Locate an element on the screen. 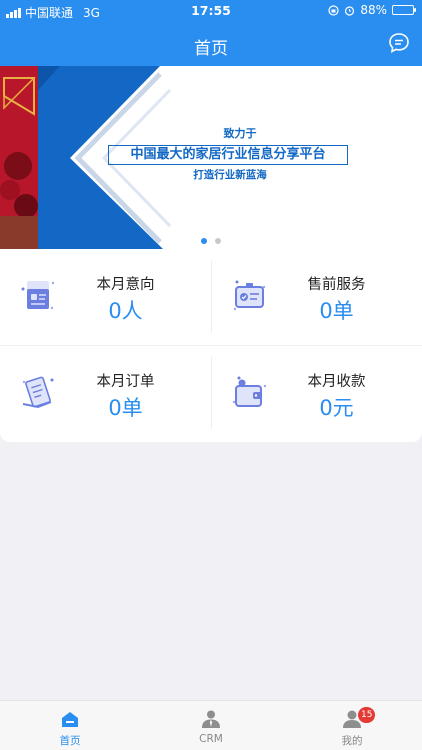 Image resolution: width=422 pixels, height=750 pixels. crm-person-icon is located at coordinates (211, 719).